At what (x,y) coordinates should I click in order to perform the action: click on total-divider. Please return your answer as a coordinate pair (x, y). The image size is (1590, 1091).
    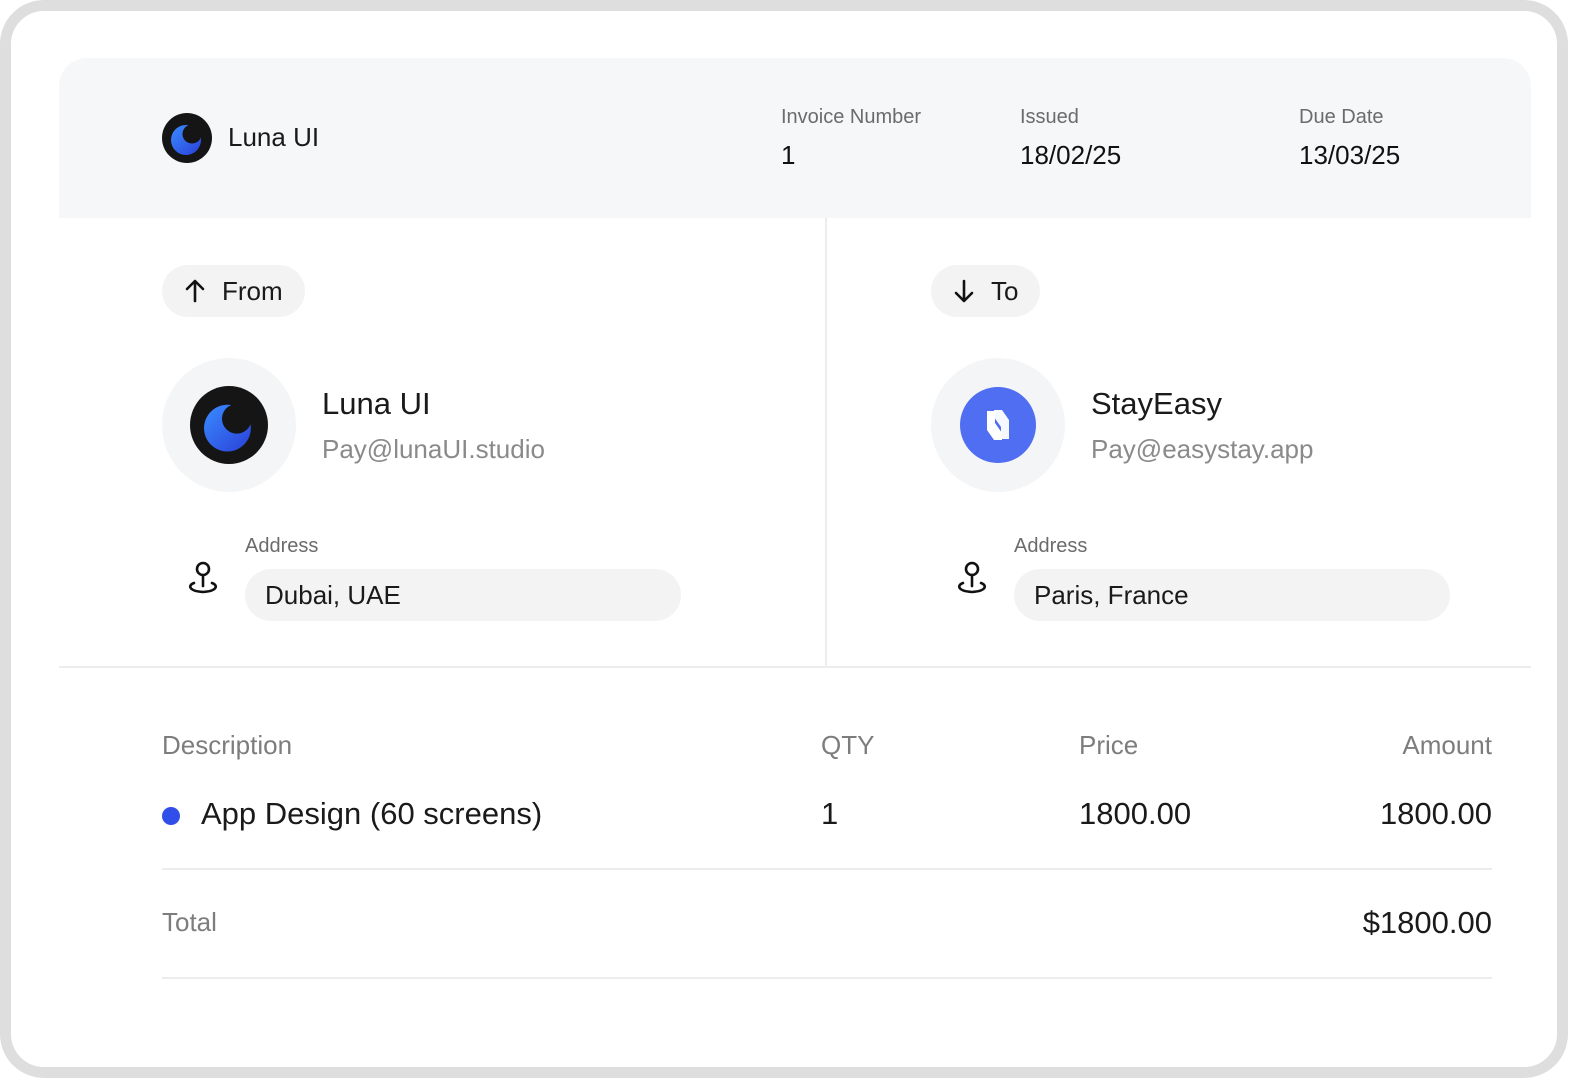
    Looking at the image, I should click on (827, 978).